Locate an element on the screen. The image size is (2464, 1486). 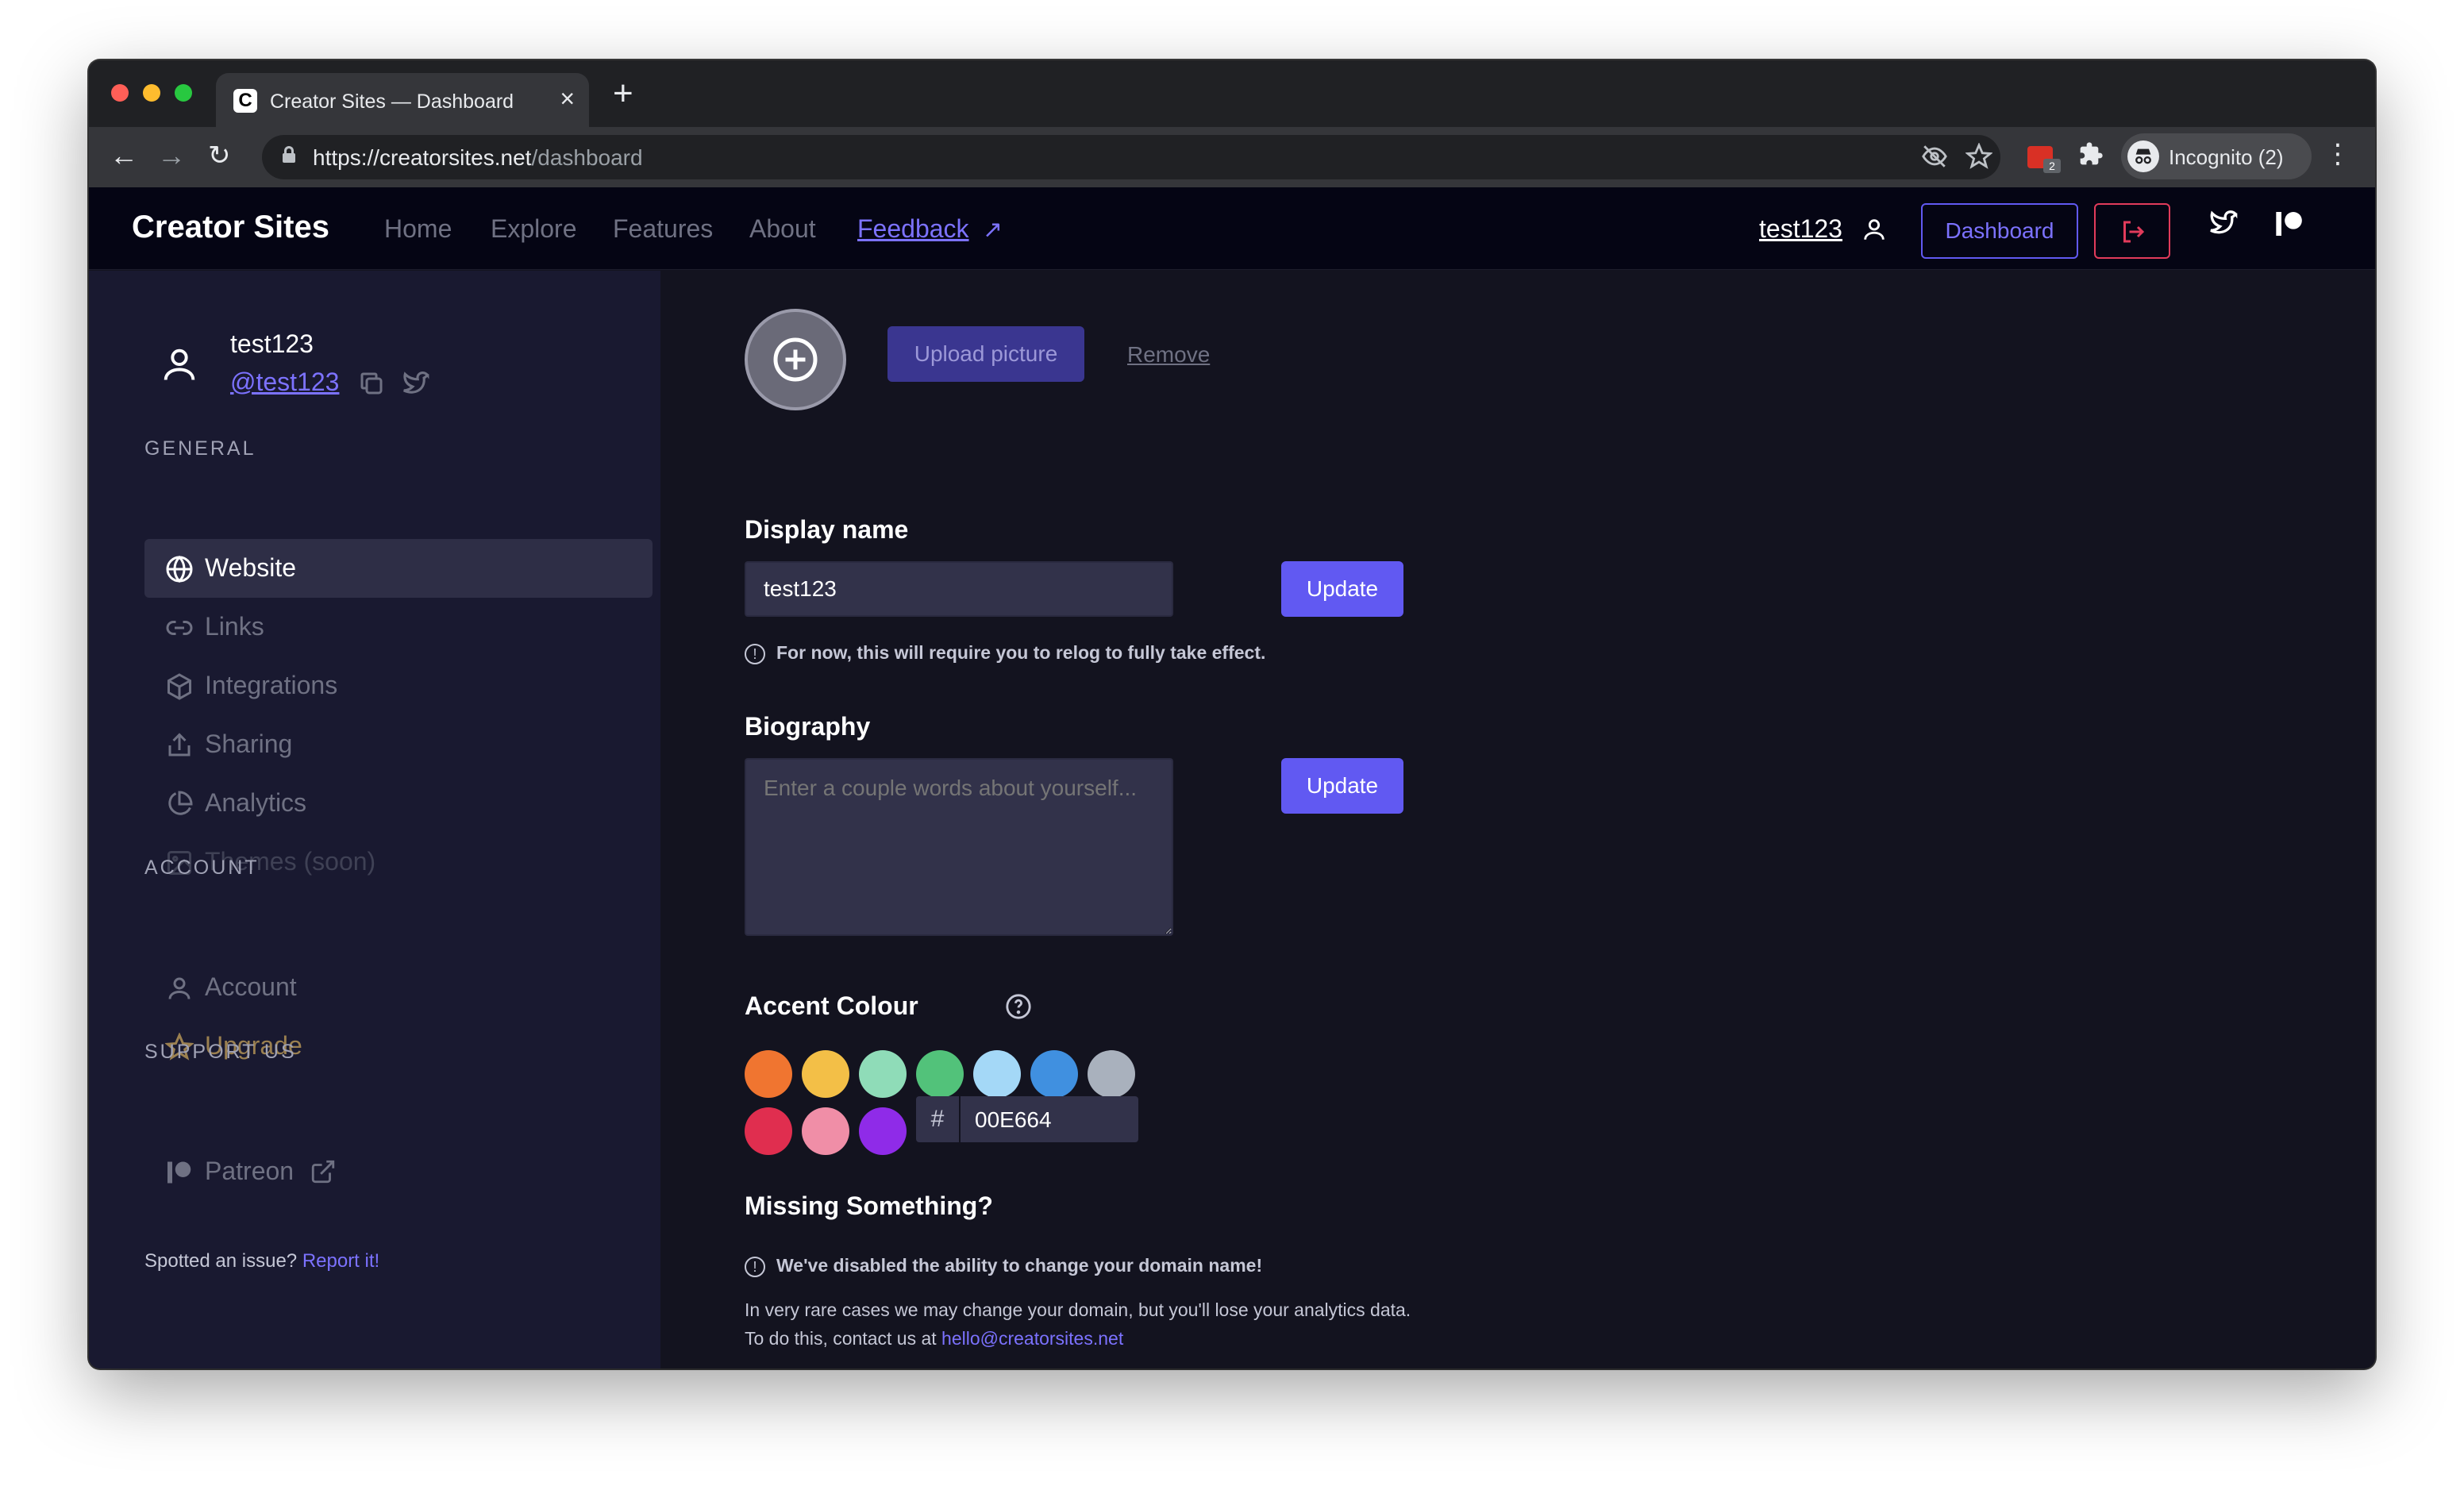
puzzle-extensions-icon is located at coordinates (2091, 157).